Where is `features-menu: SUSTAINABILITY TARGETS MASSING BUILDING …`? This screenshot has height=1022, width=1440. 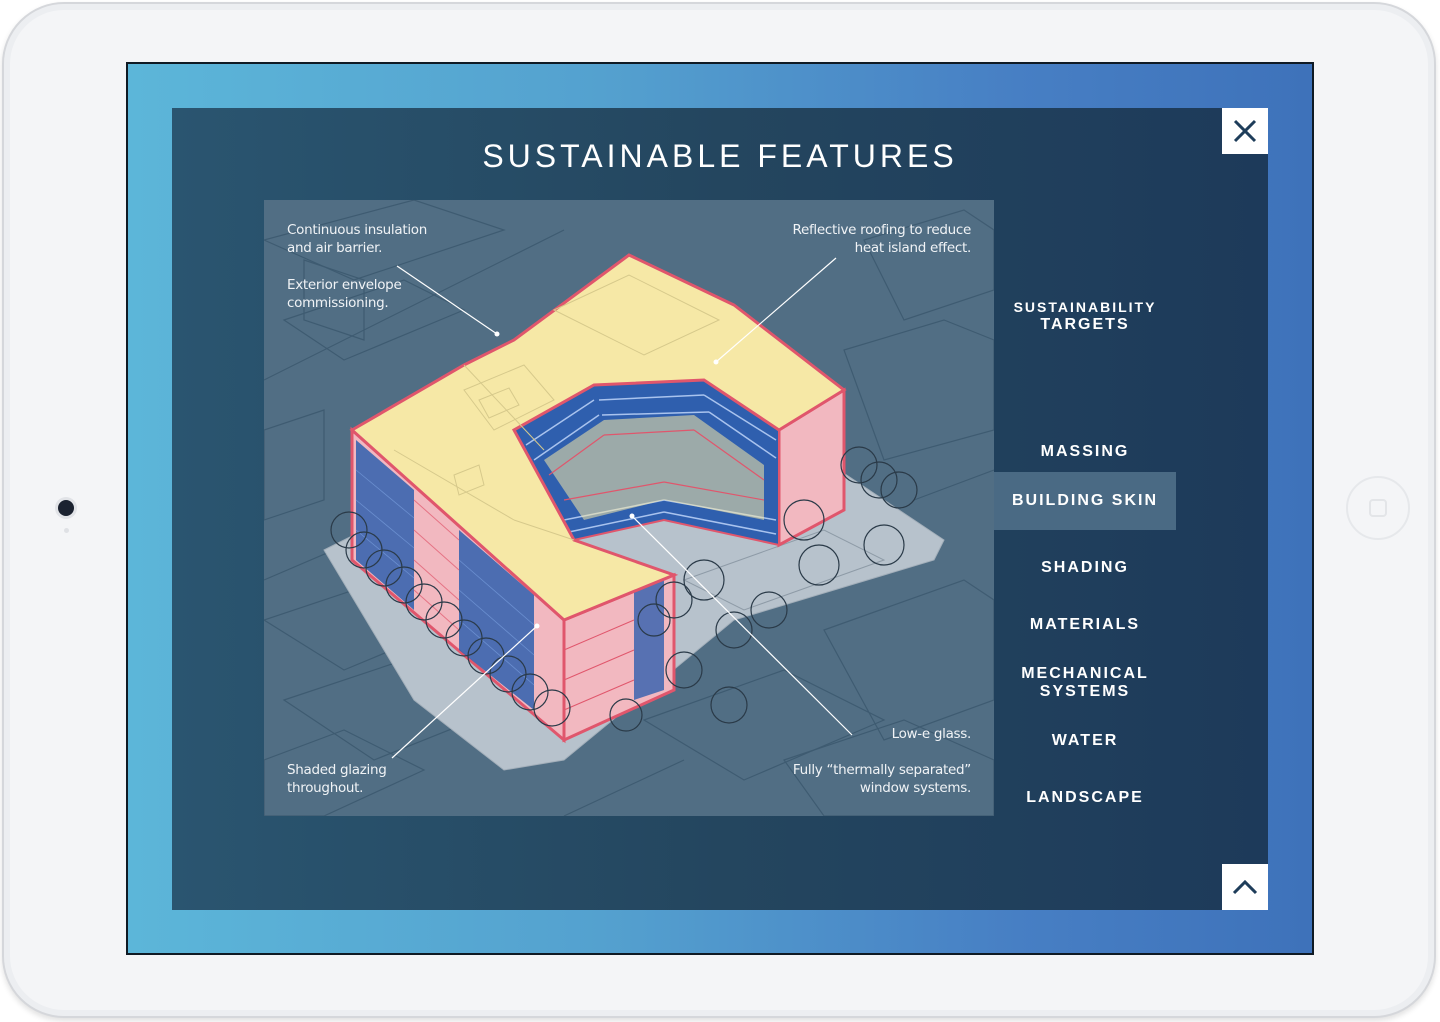 features-menu: SUSTAINABILITY TARGETS MASSING BUILDING … is located at coordinates (1085, 508).